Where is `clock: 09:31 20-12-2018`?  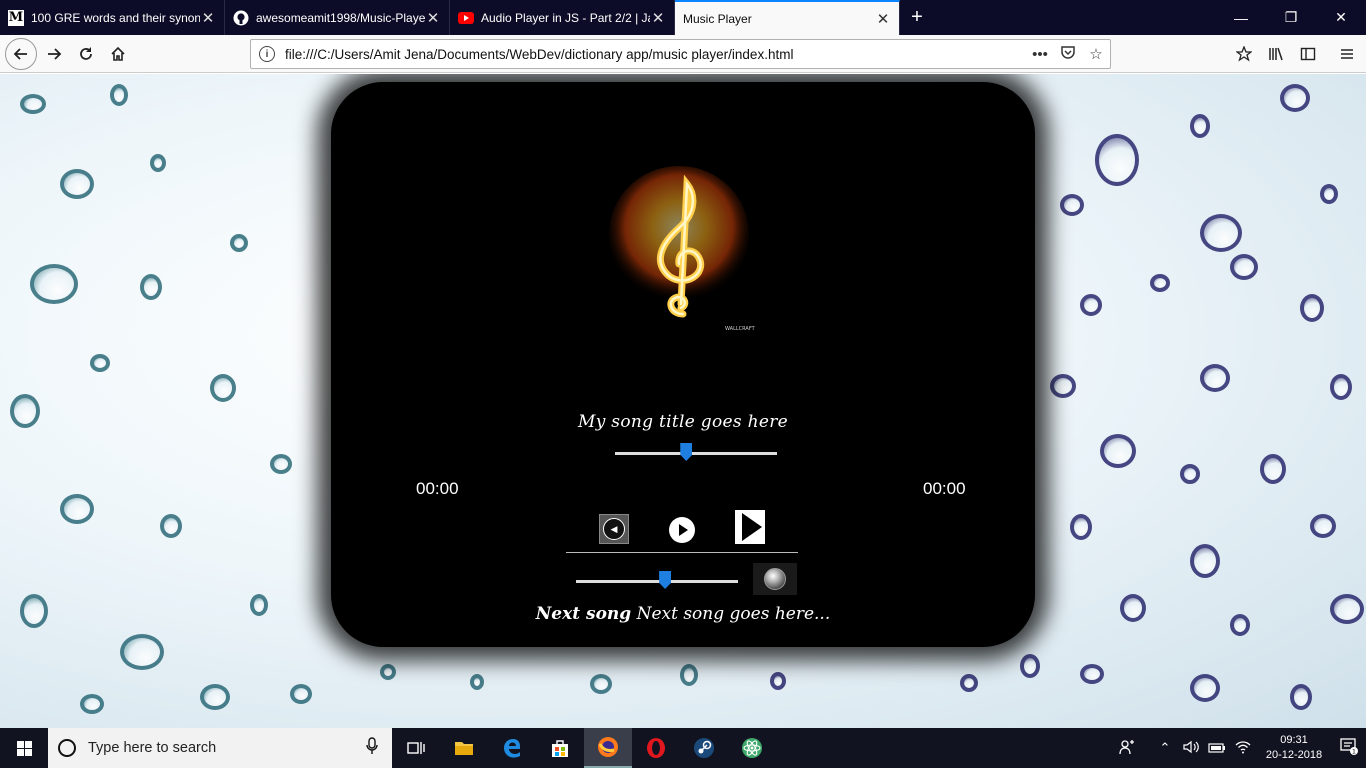 clock: 09:31 20-12-2018 is located at coordinates (1294, 748).